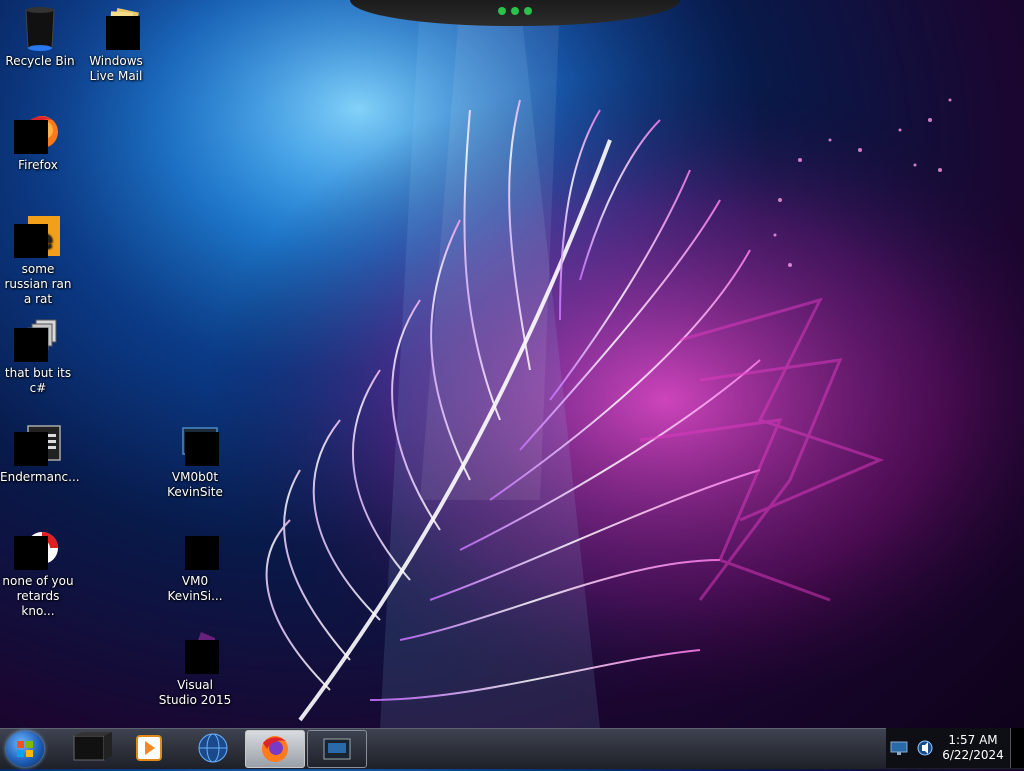  I want to click on clock-date: 6/22/2024, so click(973, 755).